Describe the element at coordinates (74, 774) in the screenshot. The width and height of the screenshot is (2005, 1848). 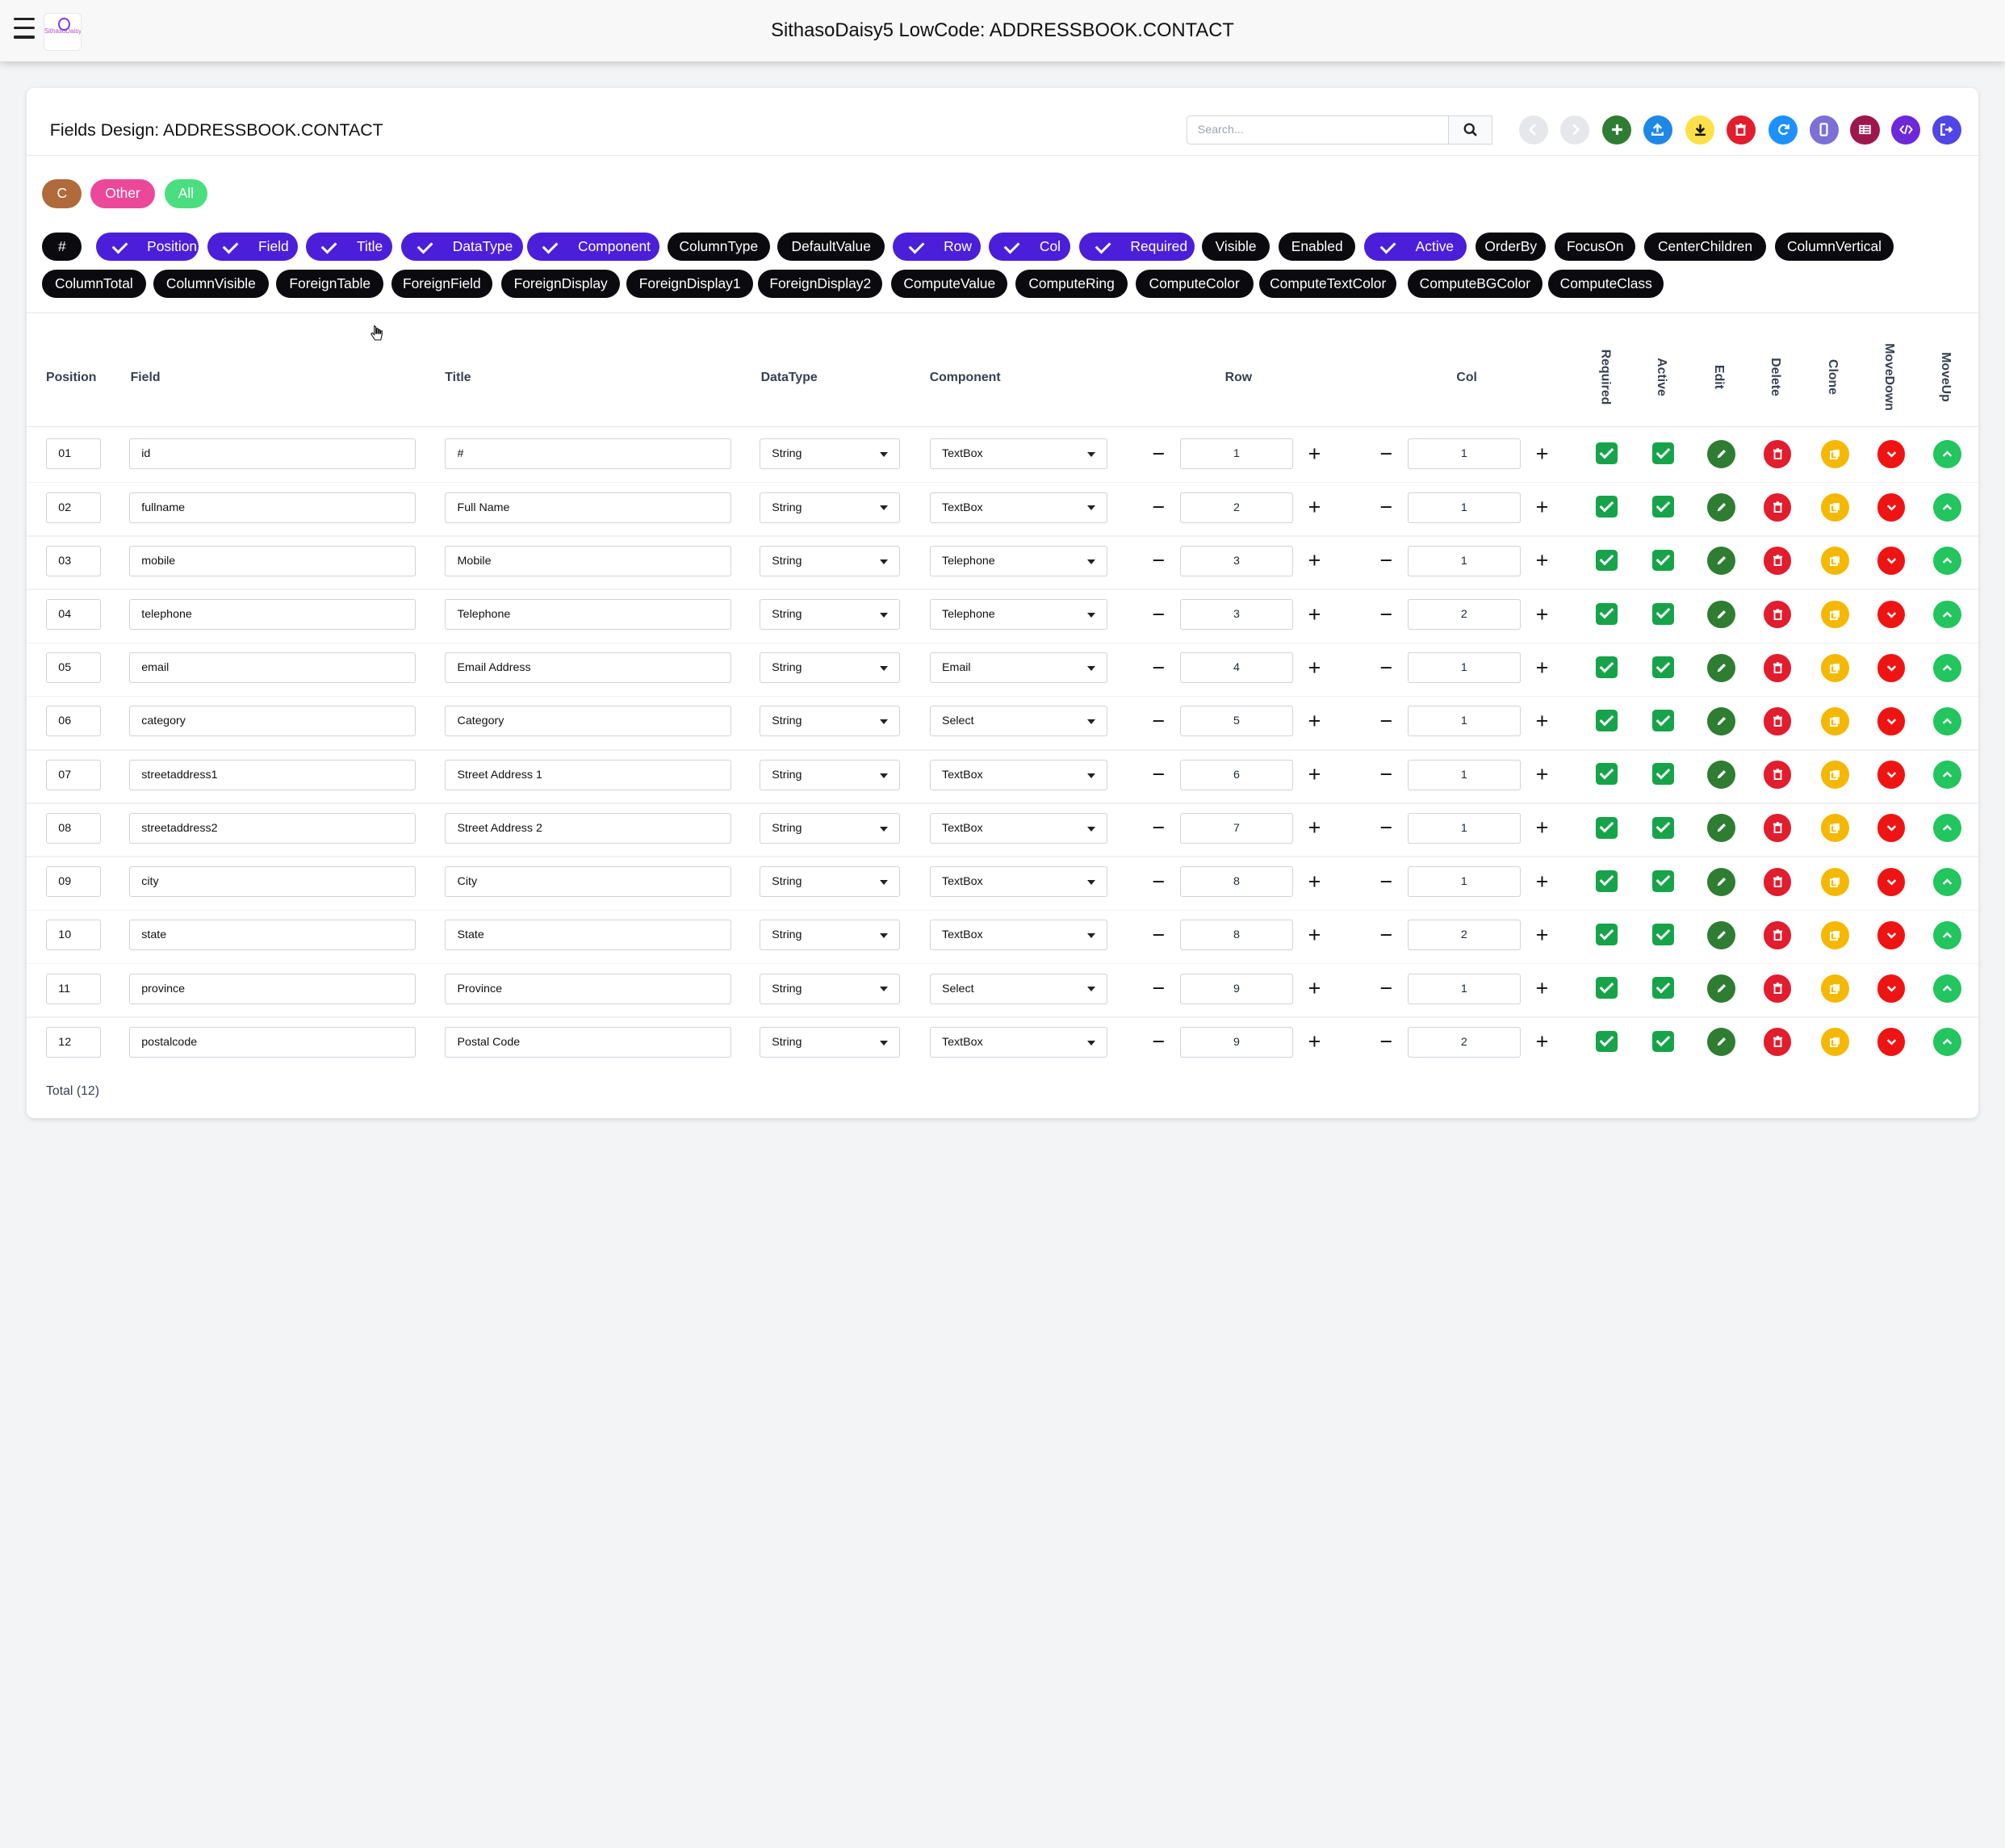
I see `position-field: 07` at that location.